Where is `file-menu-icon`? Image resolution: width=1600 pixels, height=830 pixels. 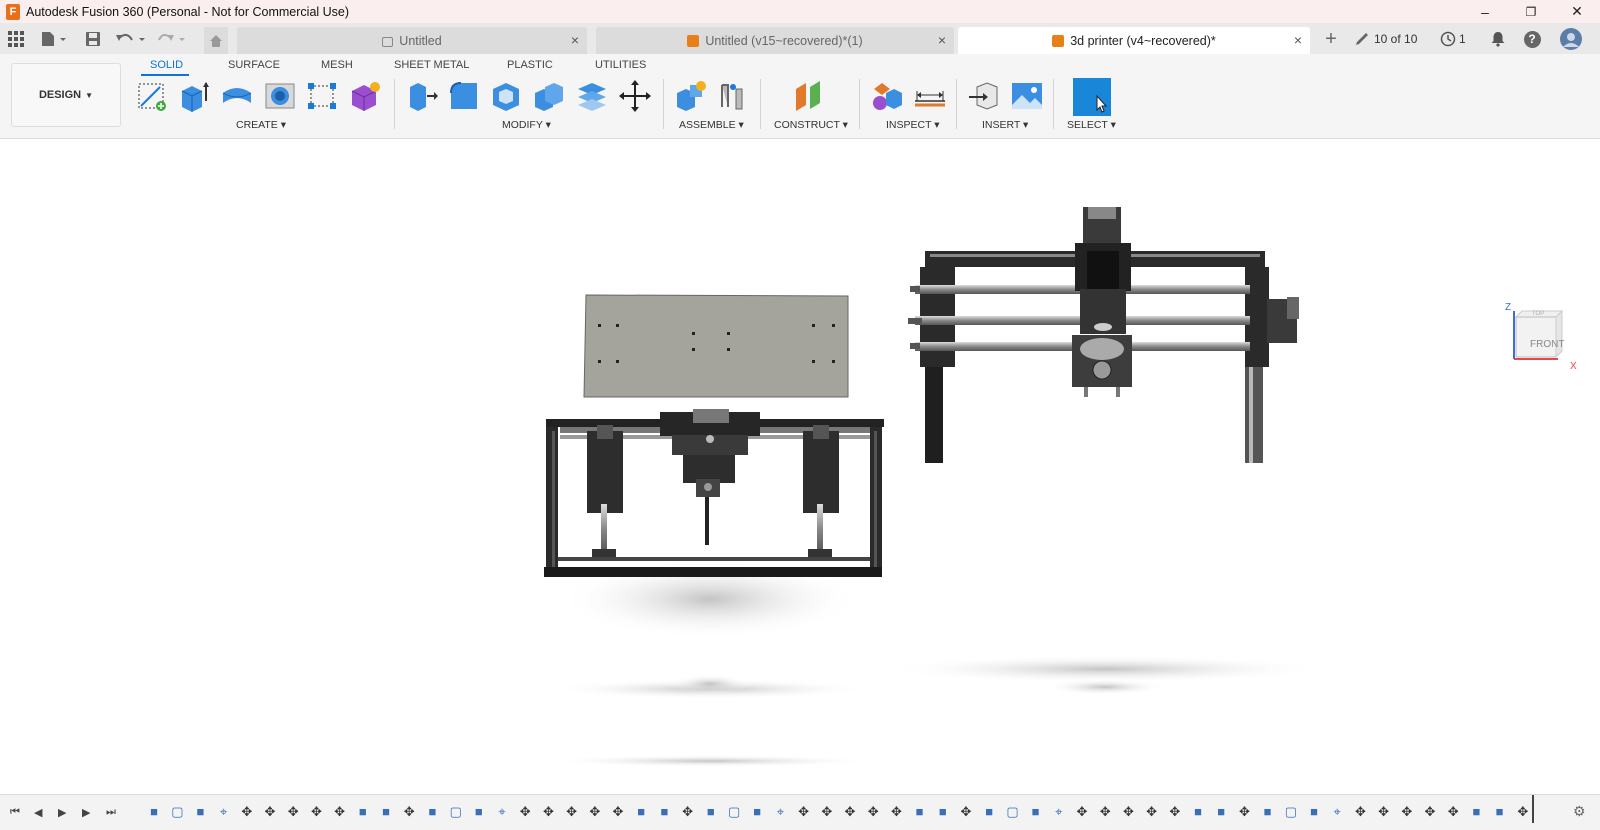 file-menu-icon is located at coordinates (54, 39).